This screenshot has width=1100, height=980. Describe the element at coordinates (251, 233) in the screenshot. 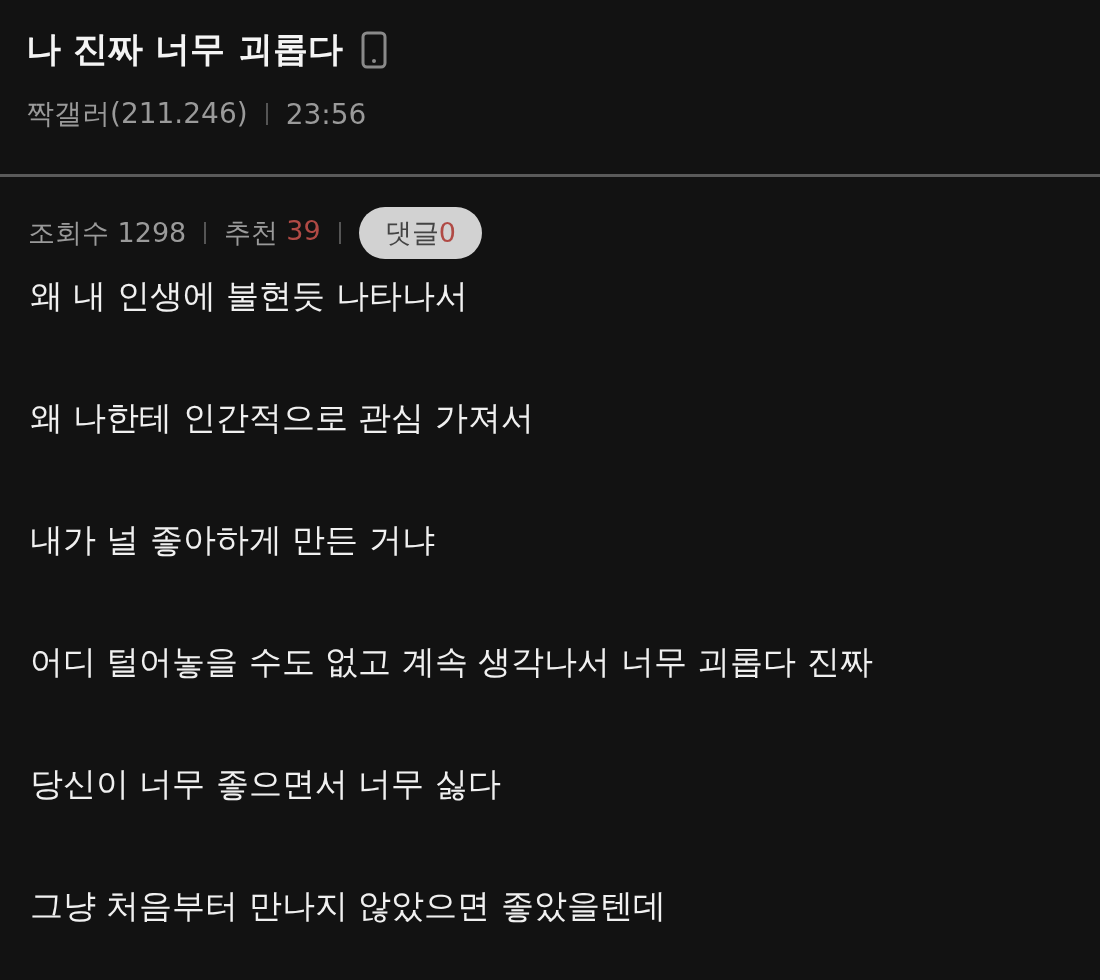

I see `recommend-label: 추천` at that location.